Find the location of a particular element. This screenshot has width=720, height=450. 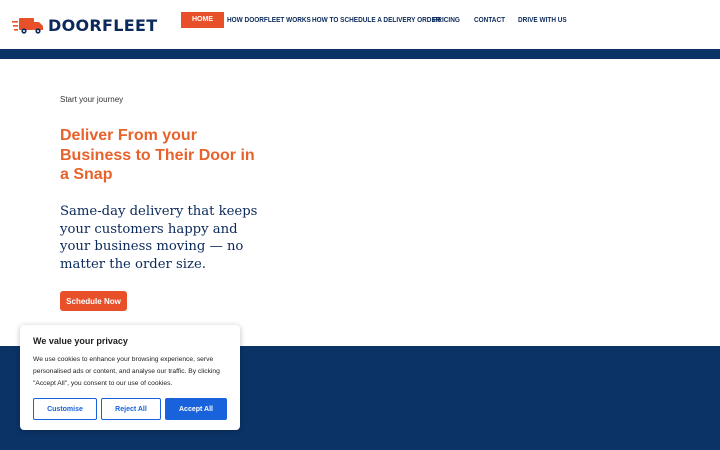

customise-button: Customise is located at coordinates (65, 409).